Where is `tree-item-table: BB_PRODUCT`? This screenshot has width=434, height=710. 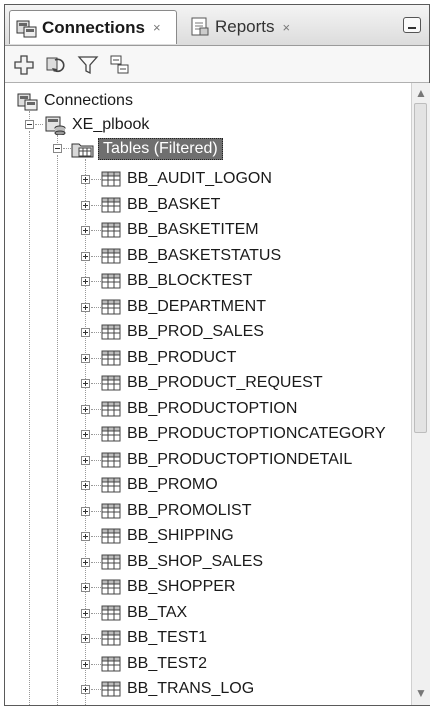 tree-item-table: BB_PRODUCT is located at coordinates (168, 358).